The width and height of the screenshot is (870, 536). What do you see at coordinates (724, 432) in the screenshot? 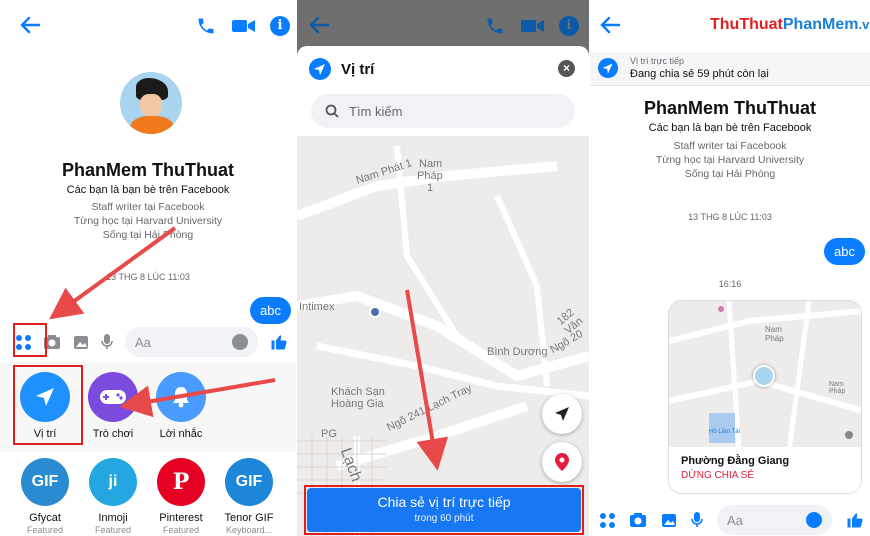
I see `map-label: Hồ Lâm Tài` at bounding box center [724, 432].